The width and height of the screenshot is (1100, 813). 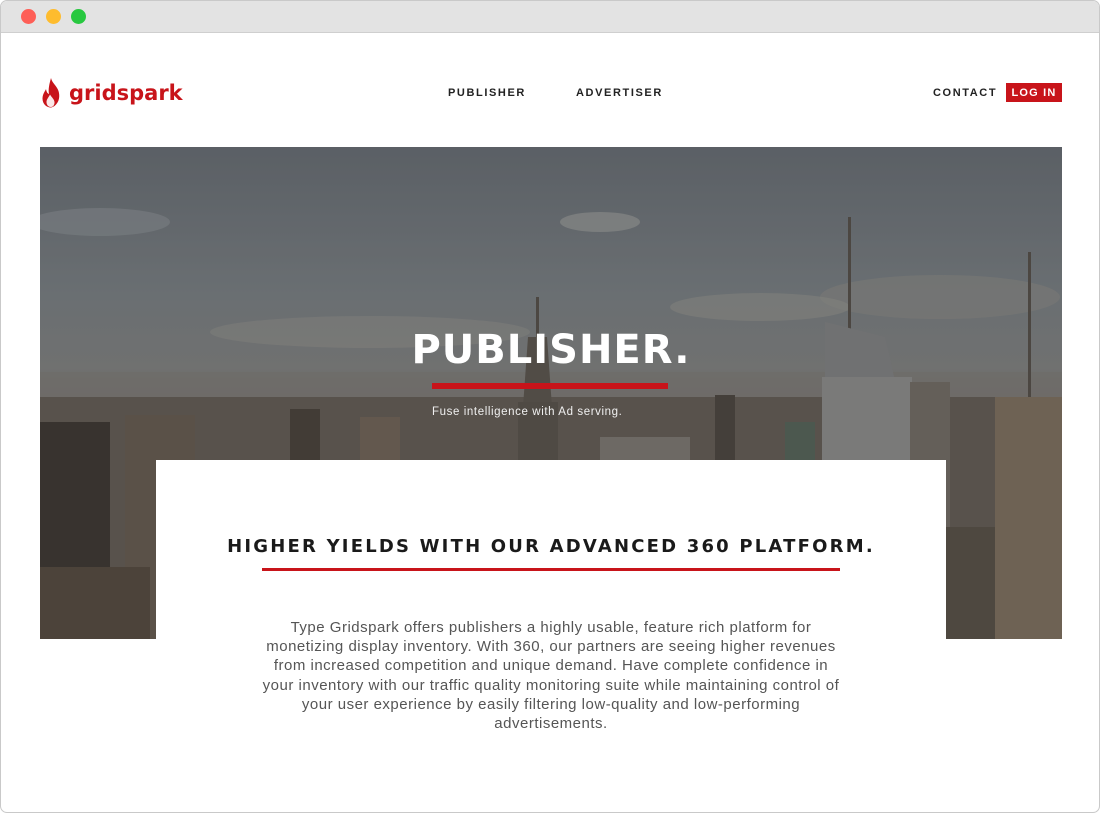 What do you see at coordinates (1034, 92) in the screenshot?
I see `login-button: LOG IN` at bounding box center [1034, 92].